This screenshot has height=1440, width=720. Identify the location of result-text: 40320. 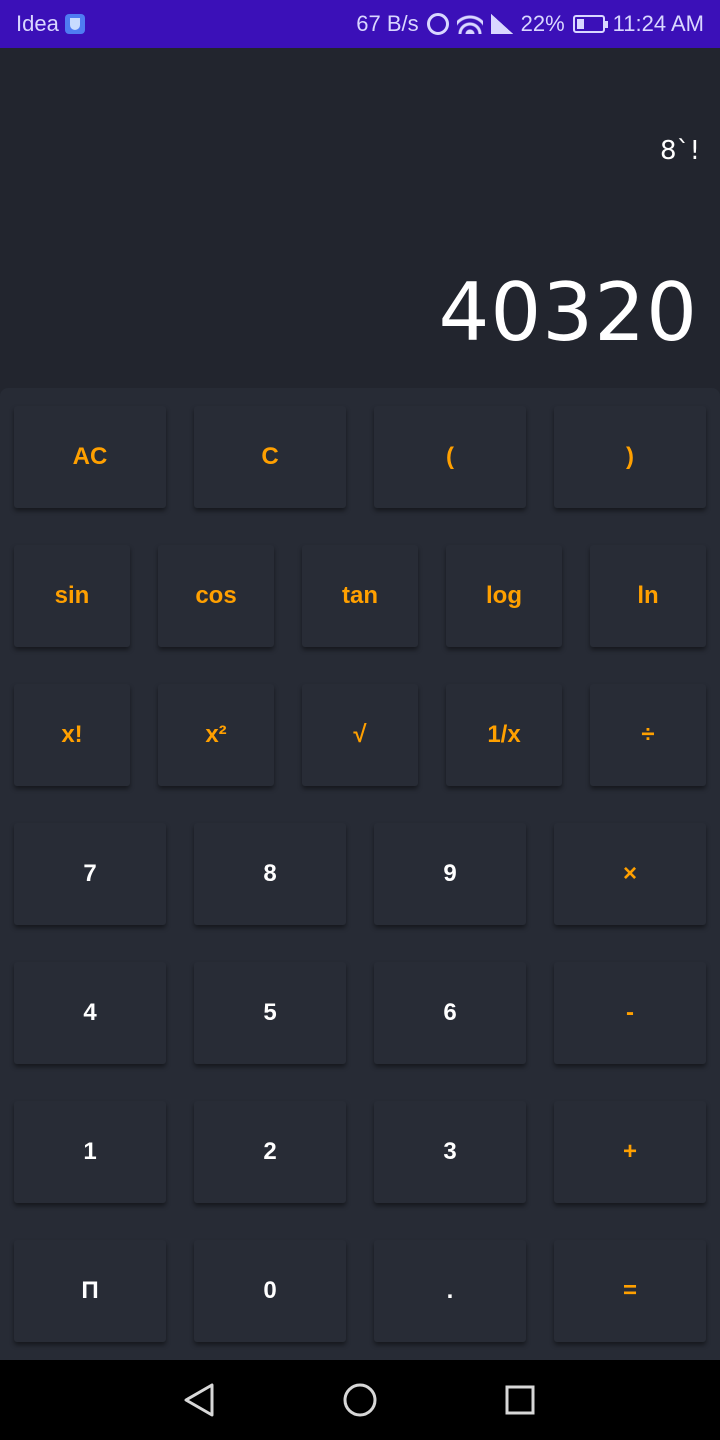
(568, 312).